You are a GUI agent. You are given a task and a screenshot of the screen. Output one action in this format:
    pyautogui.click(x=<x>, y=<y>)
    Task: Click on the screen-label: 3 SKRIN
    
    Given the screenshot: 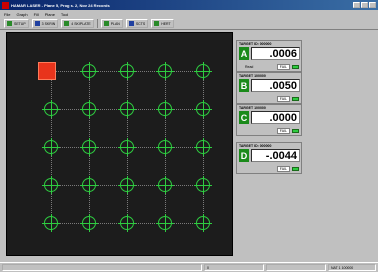 What is the action you would take?
    pyautogui.click(x=48, y=23)
    